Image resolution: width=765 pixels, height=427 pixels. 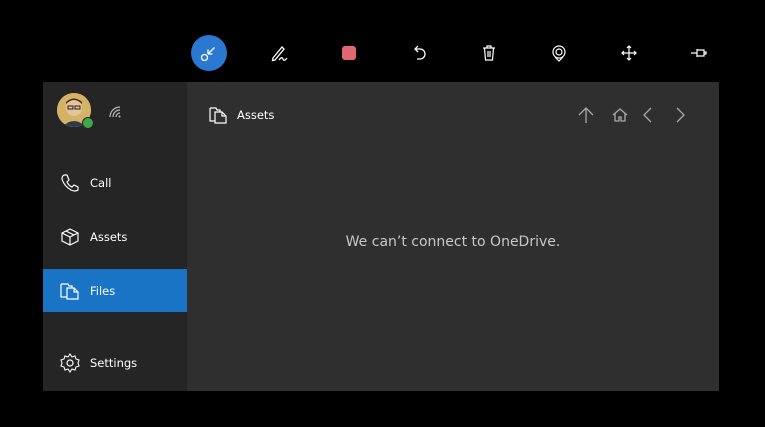 I want to click on stop-button, so click(x=349, y=53).